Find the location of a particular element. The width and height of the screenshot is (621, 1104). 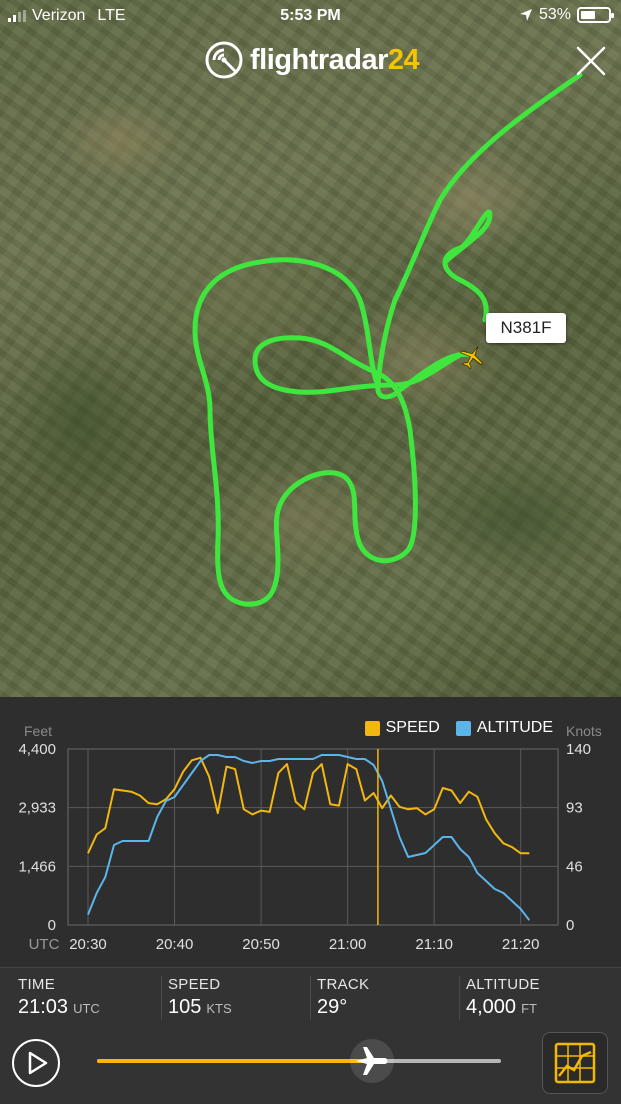

battery-icon is located at coordinates (595, 15).